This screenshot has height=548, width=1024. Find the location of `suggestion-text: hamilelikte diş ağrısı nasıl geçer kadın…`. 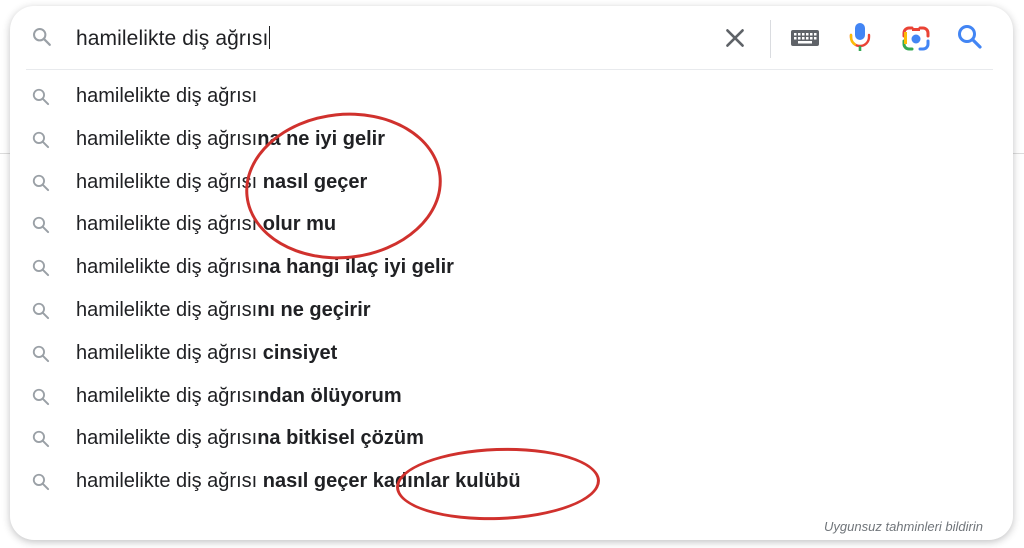

suggestion-text: hamilelikte diş ağrısı nasıl geçer kadın… is located at coordinates (298, 481).